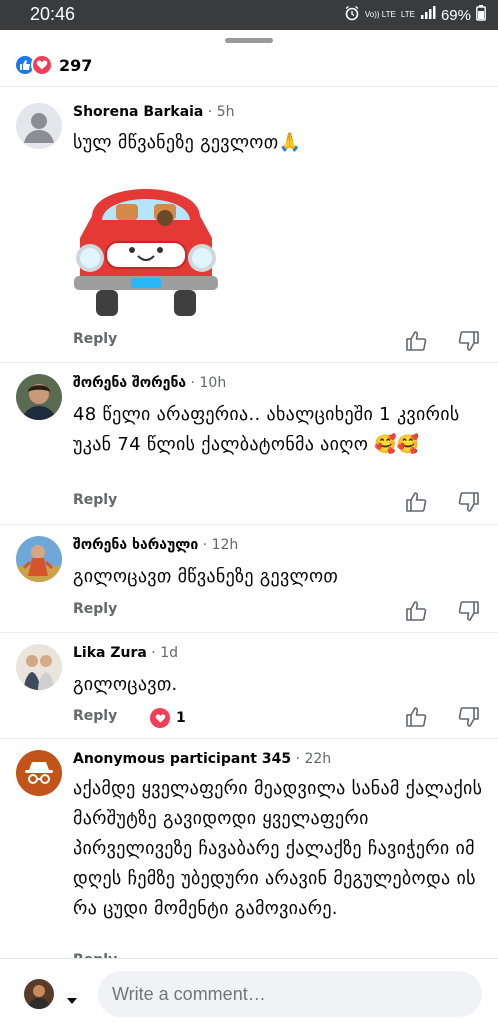 This screenshot has width=498, height=1024. Describe the element at coordinates (407, 14) in the screenshot. I see `network-lte-2: LTE` at that location.